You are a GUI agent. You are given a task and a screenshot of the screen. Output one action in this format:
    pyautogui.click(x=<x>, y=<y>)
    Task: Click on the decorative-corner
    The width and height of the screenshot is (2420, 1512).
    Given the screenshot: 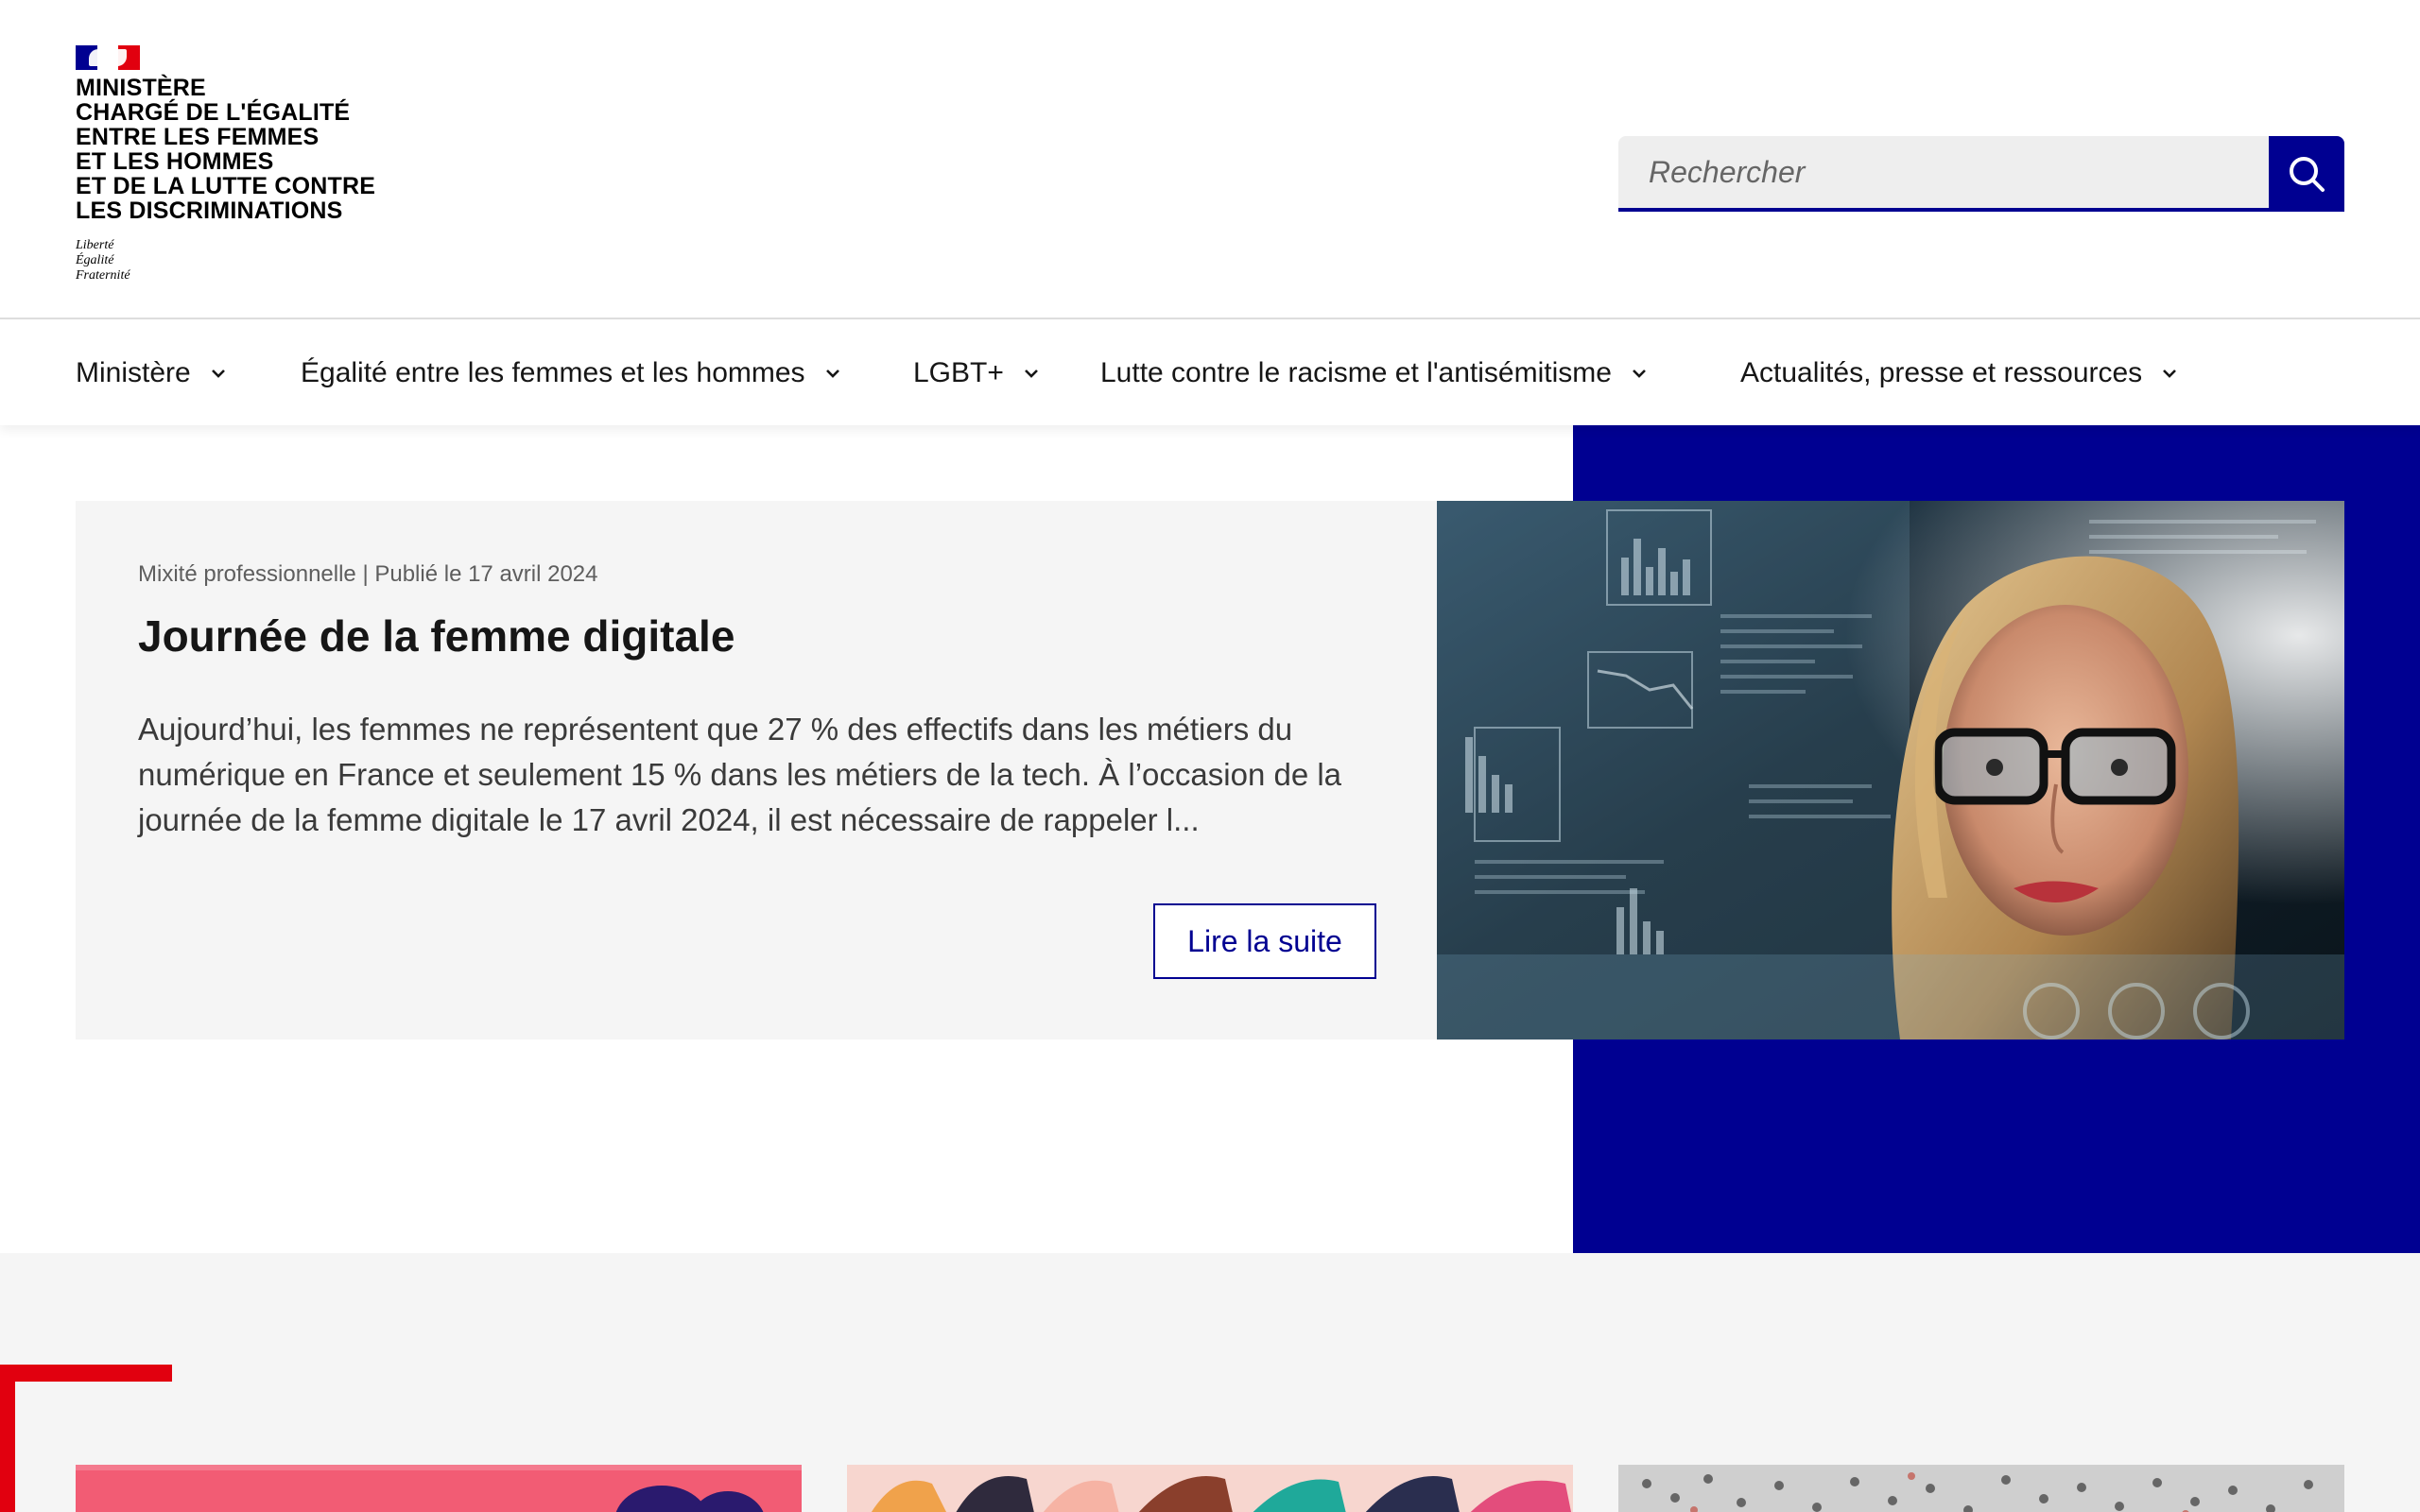 What is the action you would take?
    pyautogui.click(x=86, y=1373)
    